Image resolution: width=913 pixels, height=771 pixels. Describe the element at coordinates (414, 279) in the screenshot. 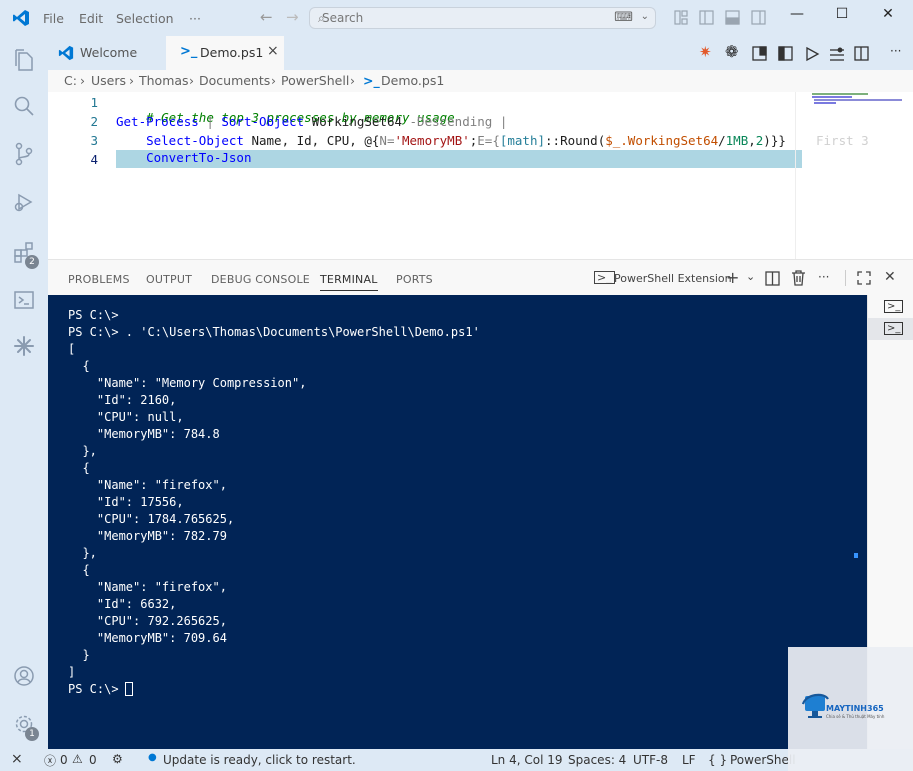

I see `tab-ports: PORTS` at that location.